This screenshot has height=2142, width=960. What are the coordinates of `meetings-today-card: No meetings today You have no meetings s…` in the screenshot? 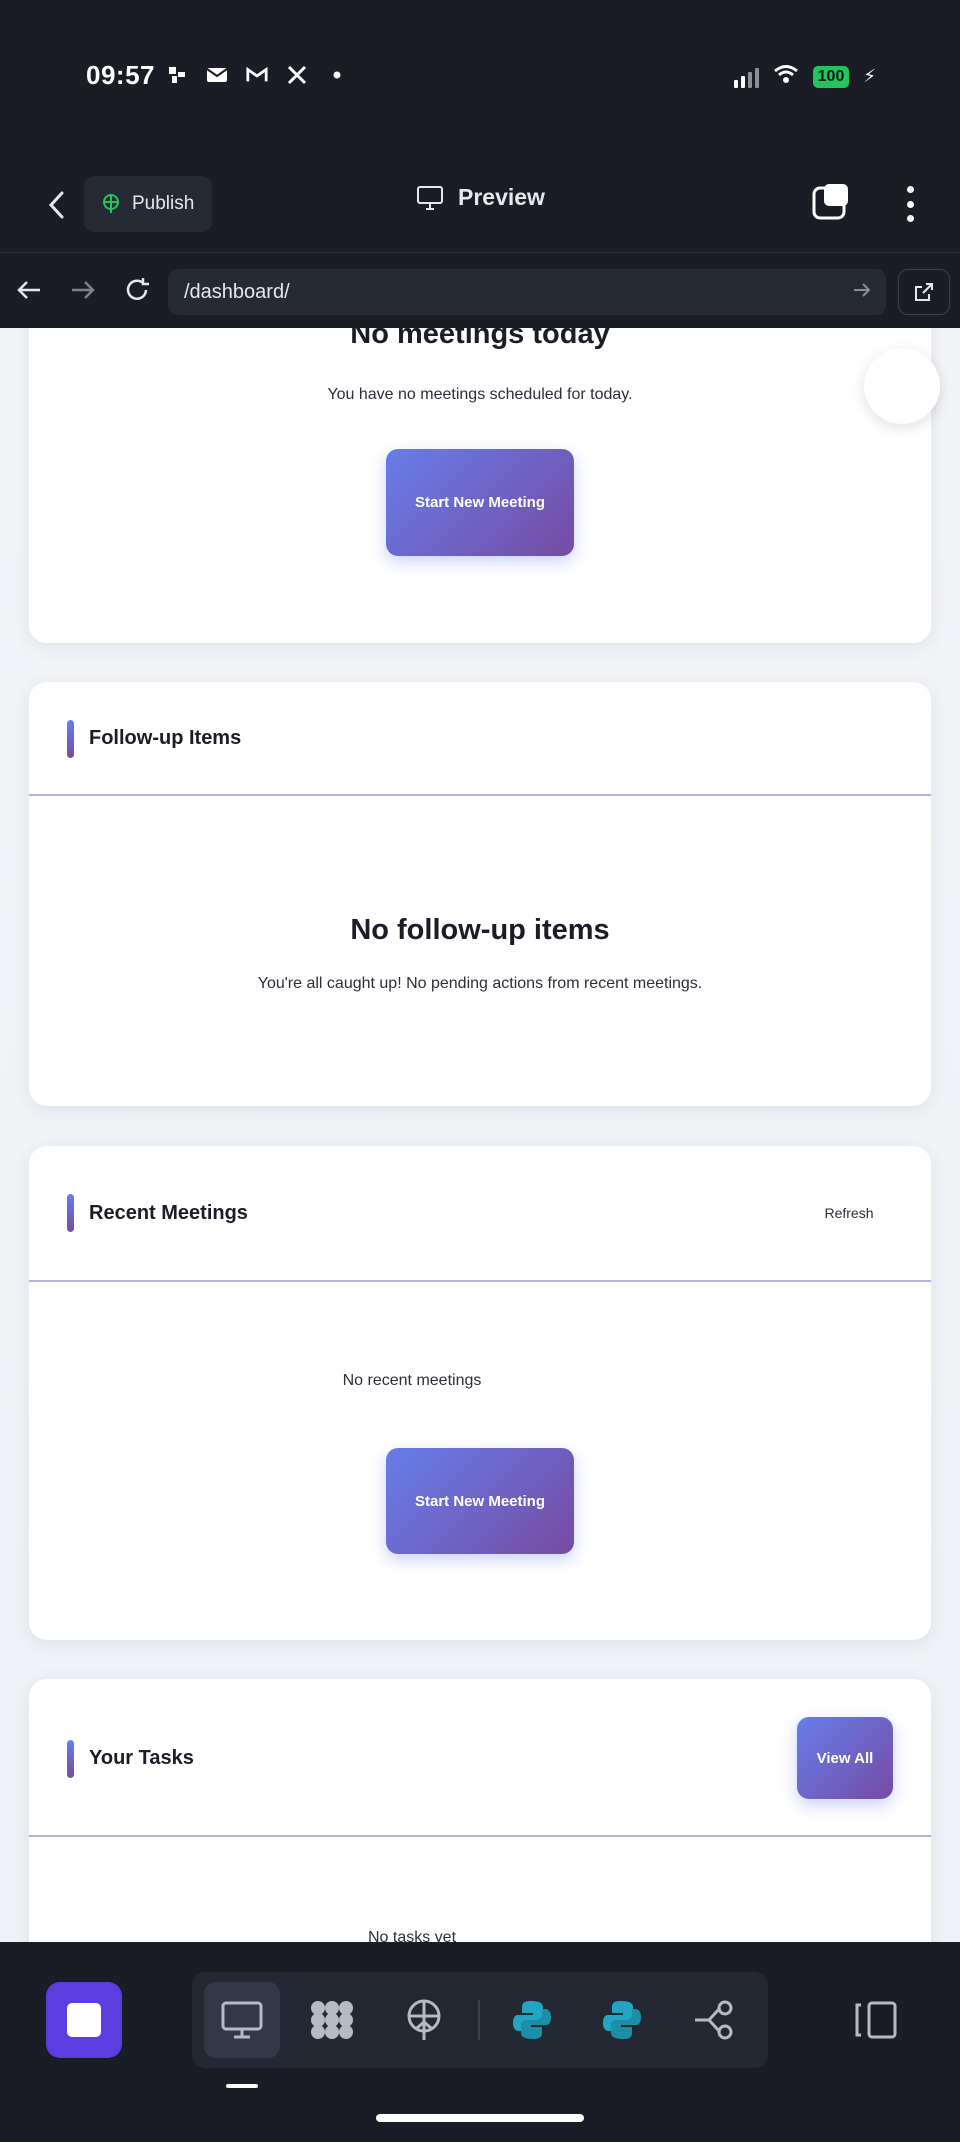 It's located at (480, 485).